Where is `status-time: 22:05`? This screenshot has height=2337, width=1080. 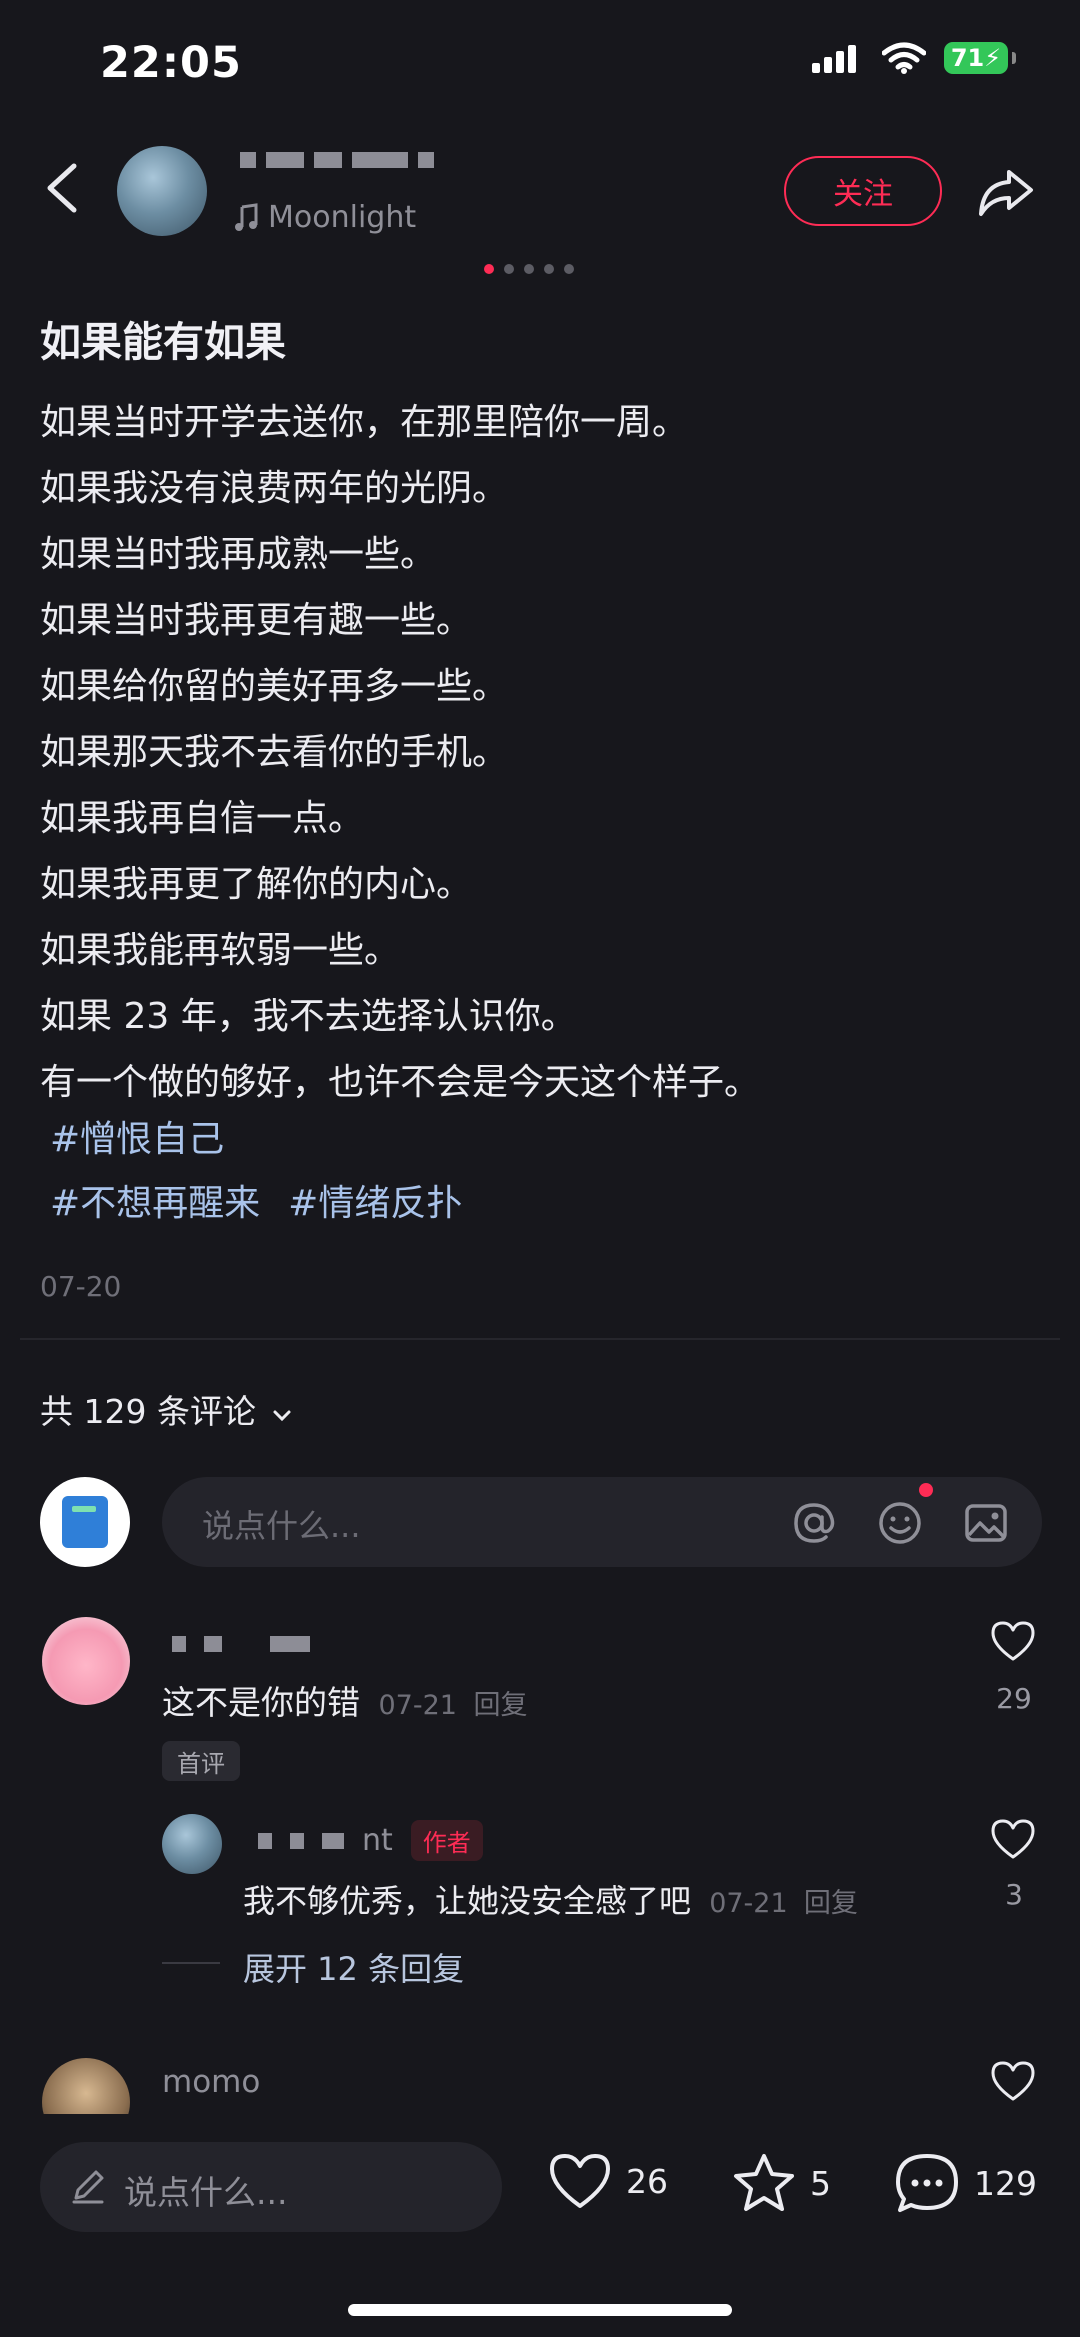 status-time: 22:05 is located at coordinates (171, 63).